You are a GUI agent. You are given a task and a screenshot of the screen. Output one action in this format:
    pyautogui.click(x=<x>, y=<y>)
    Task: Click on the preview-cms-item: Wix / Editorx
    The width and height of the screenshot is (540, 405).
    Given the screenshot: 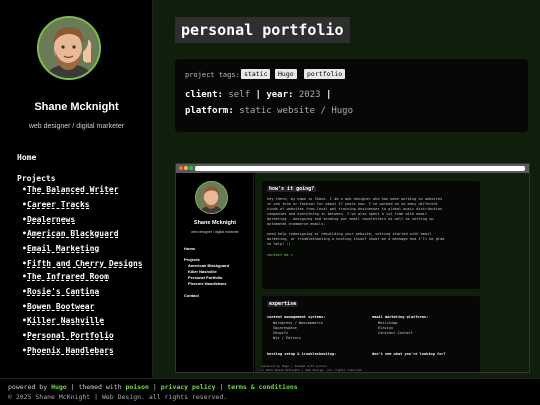 What is the action you would take?
    pyautogui.click(x=287, y=338)
    